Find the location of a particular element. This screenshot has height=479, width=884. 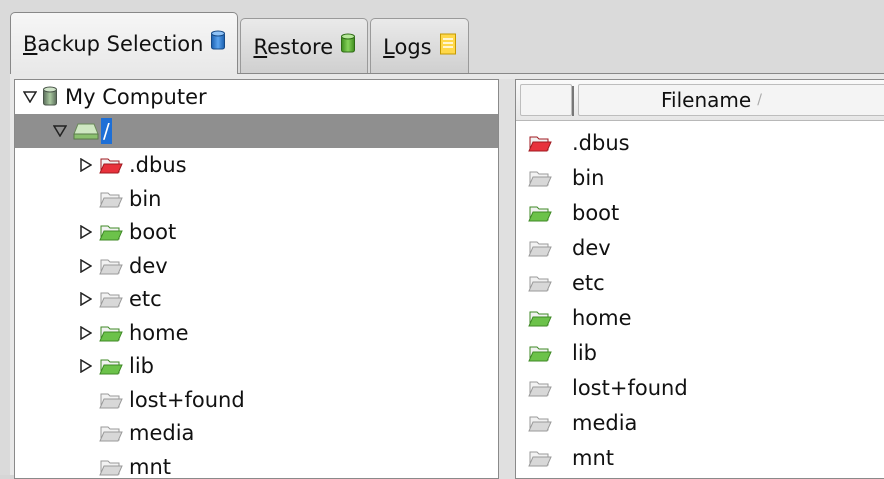

list-item-filename: lib is located at coordinates (584, 353).